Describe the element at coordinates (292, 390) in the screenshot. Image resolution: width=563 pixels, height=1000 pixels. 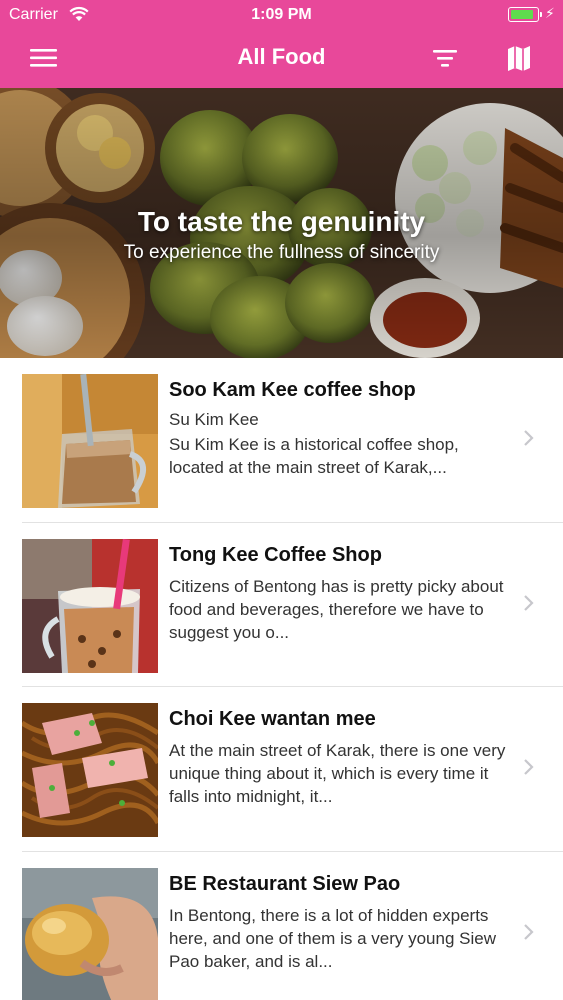
I see `item-title: Soo Kam Kee coffee shop` at that location.